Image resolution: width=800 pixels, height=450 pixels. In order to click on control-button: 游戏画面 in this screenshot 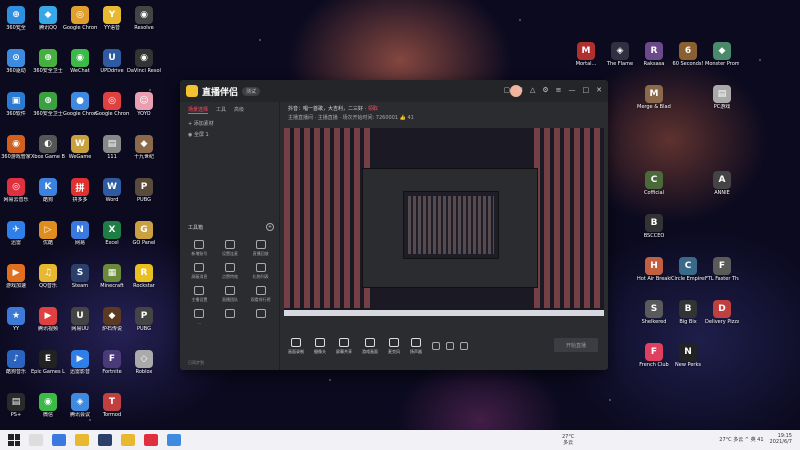, I will do `click(370, 346)`.